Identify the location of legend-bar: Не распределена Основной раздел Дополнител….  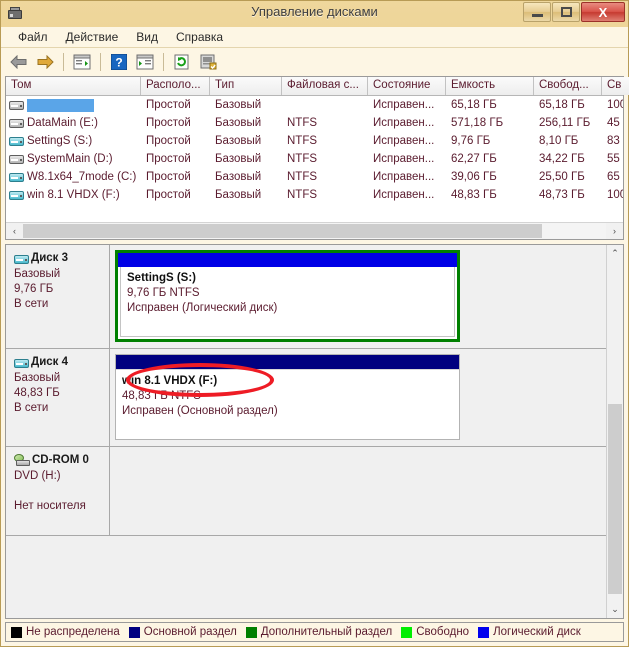
(314, 632).